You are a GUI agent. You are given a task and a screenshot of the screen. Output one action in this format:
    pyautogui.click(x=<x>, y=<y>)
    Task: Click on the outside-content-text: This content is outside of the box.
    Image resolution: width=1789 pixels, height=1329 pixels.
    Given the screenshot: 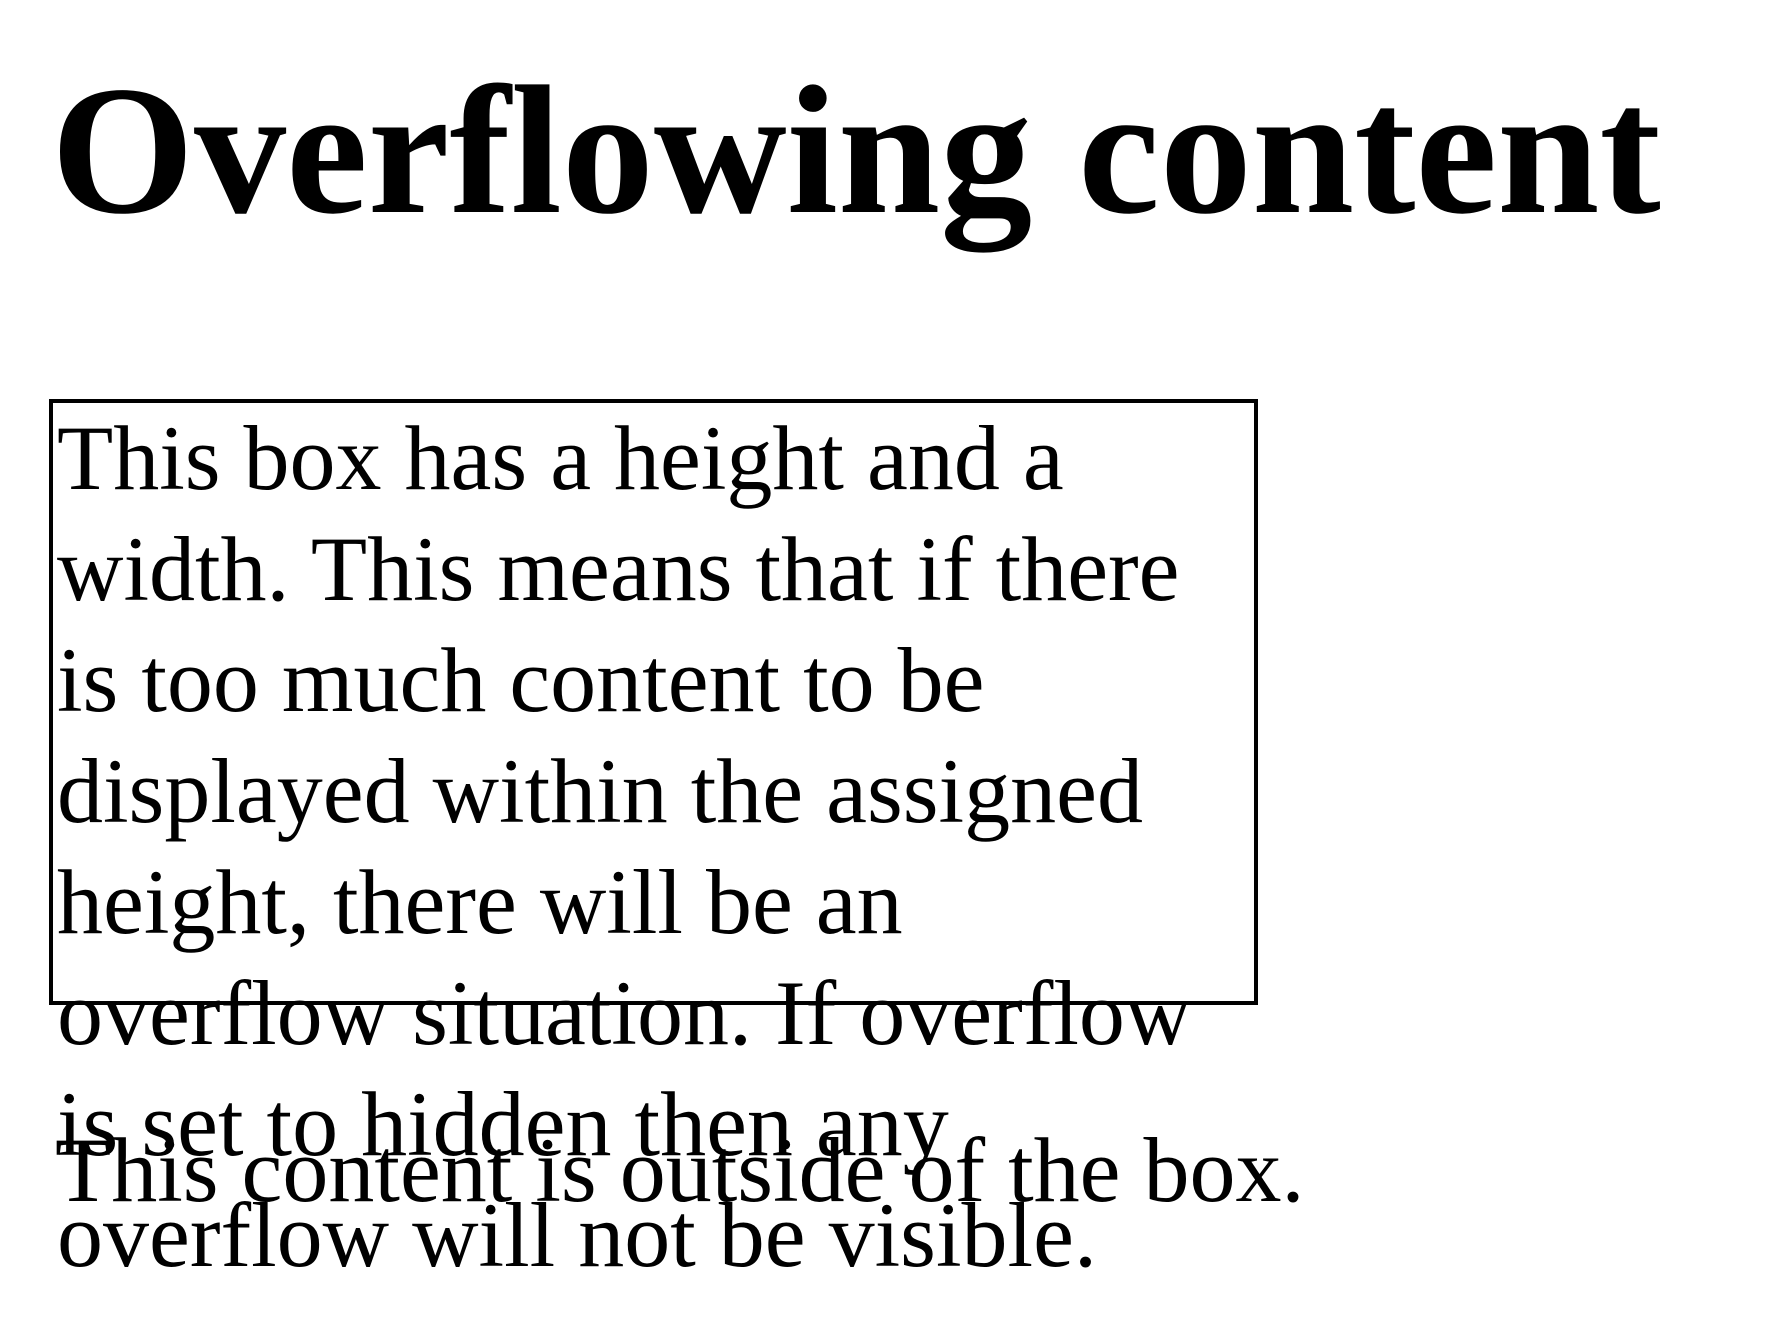 What is the action you would take?
    pyautogui.click(x=680, y=1170)
    